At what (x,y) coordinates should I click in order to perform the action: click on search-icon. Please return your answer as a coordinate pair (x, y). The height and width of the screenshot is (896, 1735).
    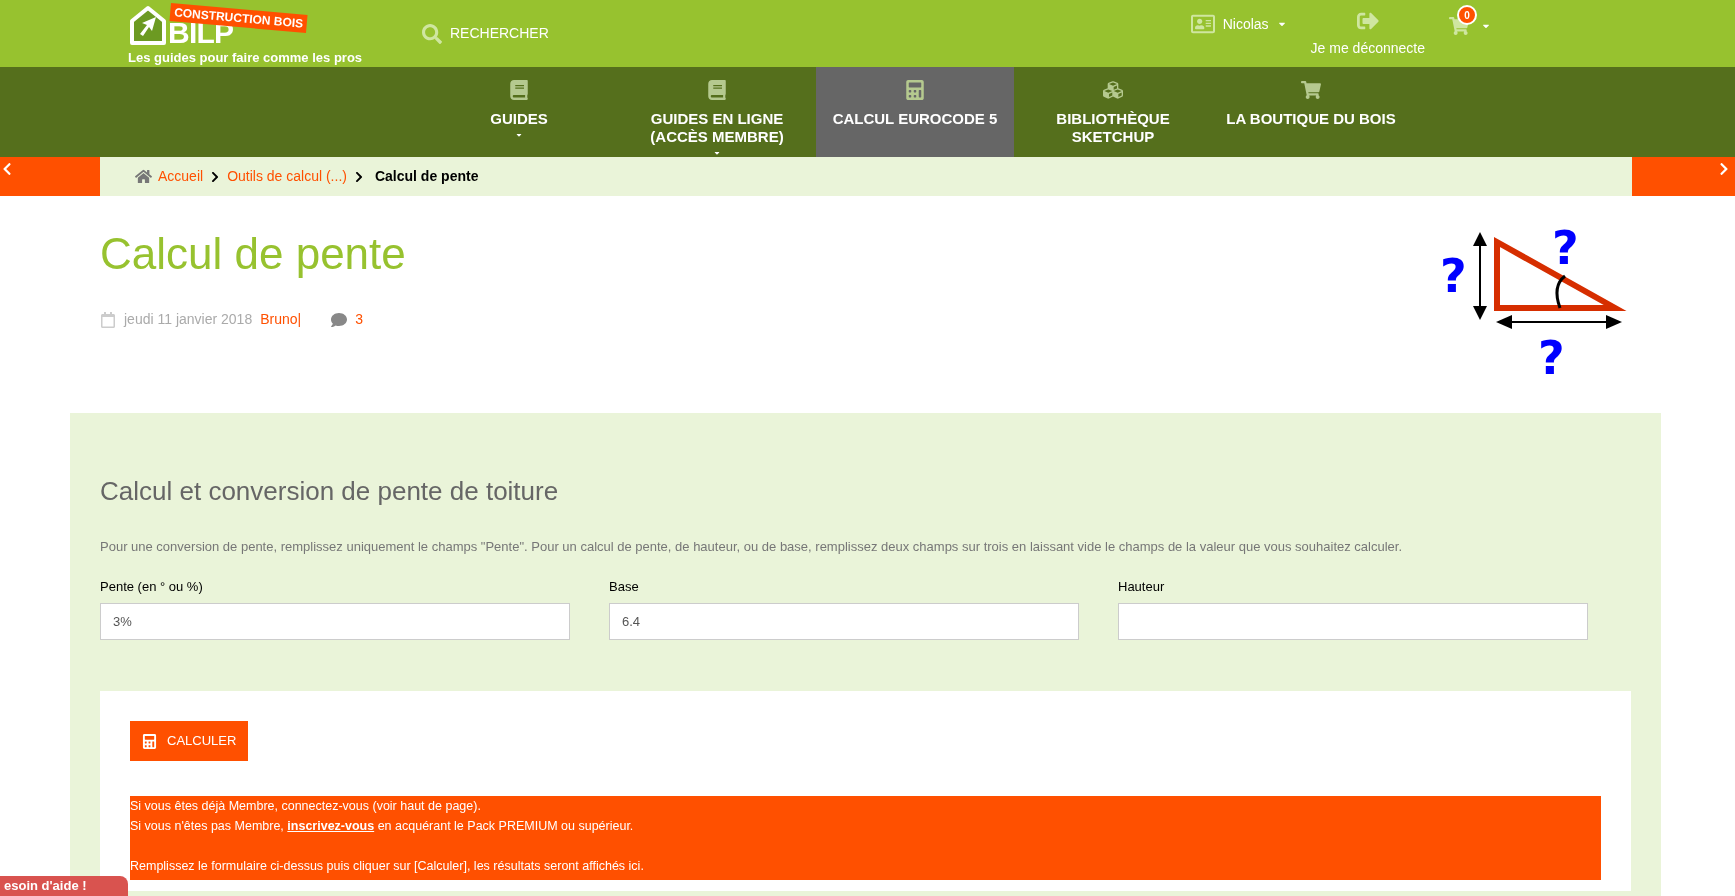
    Looking at the image, I should click on (432, 33).